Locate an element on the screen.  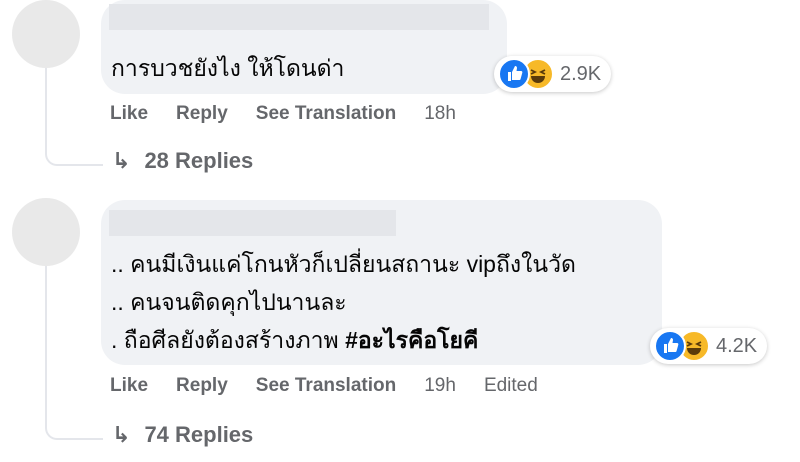
comment-bubble: การบวชยังไง ให้โดนด่า is located at coordinates (304, 47).